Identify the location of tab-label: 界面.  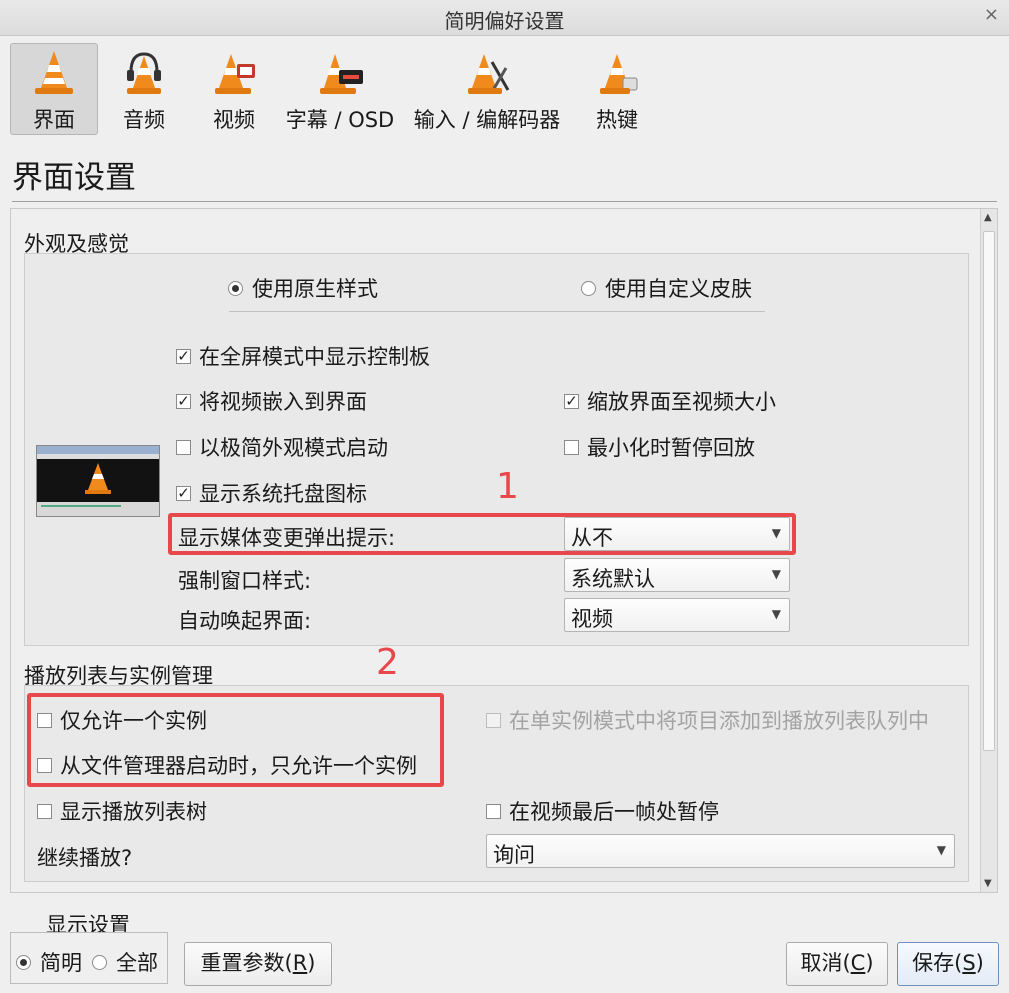
(54, 120).